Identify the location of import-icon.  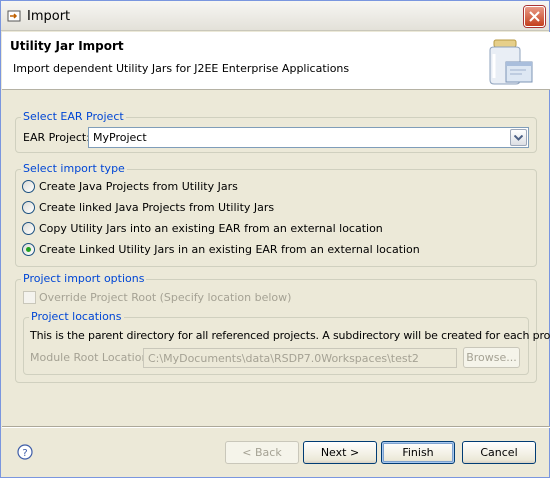
(14, 16).